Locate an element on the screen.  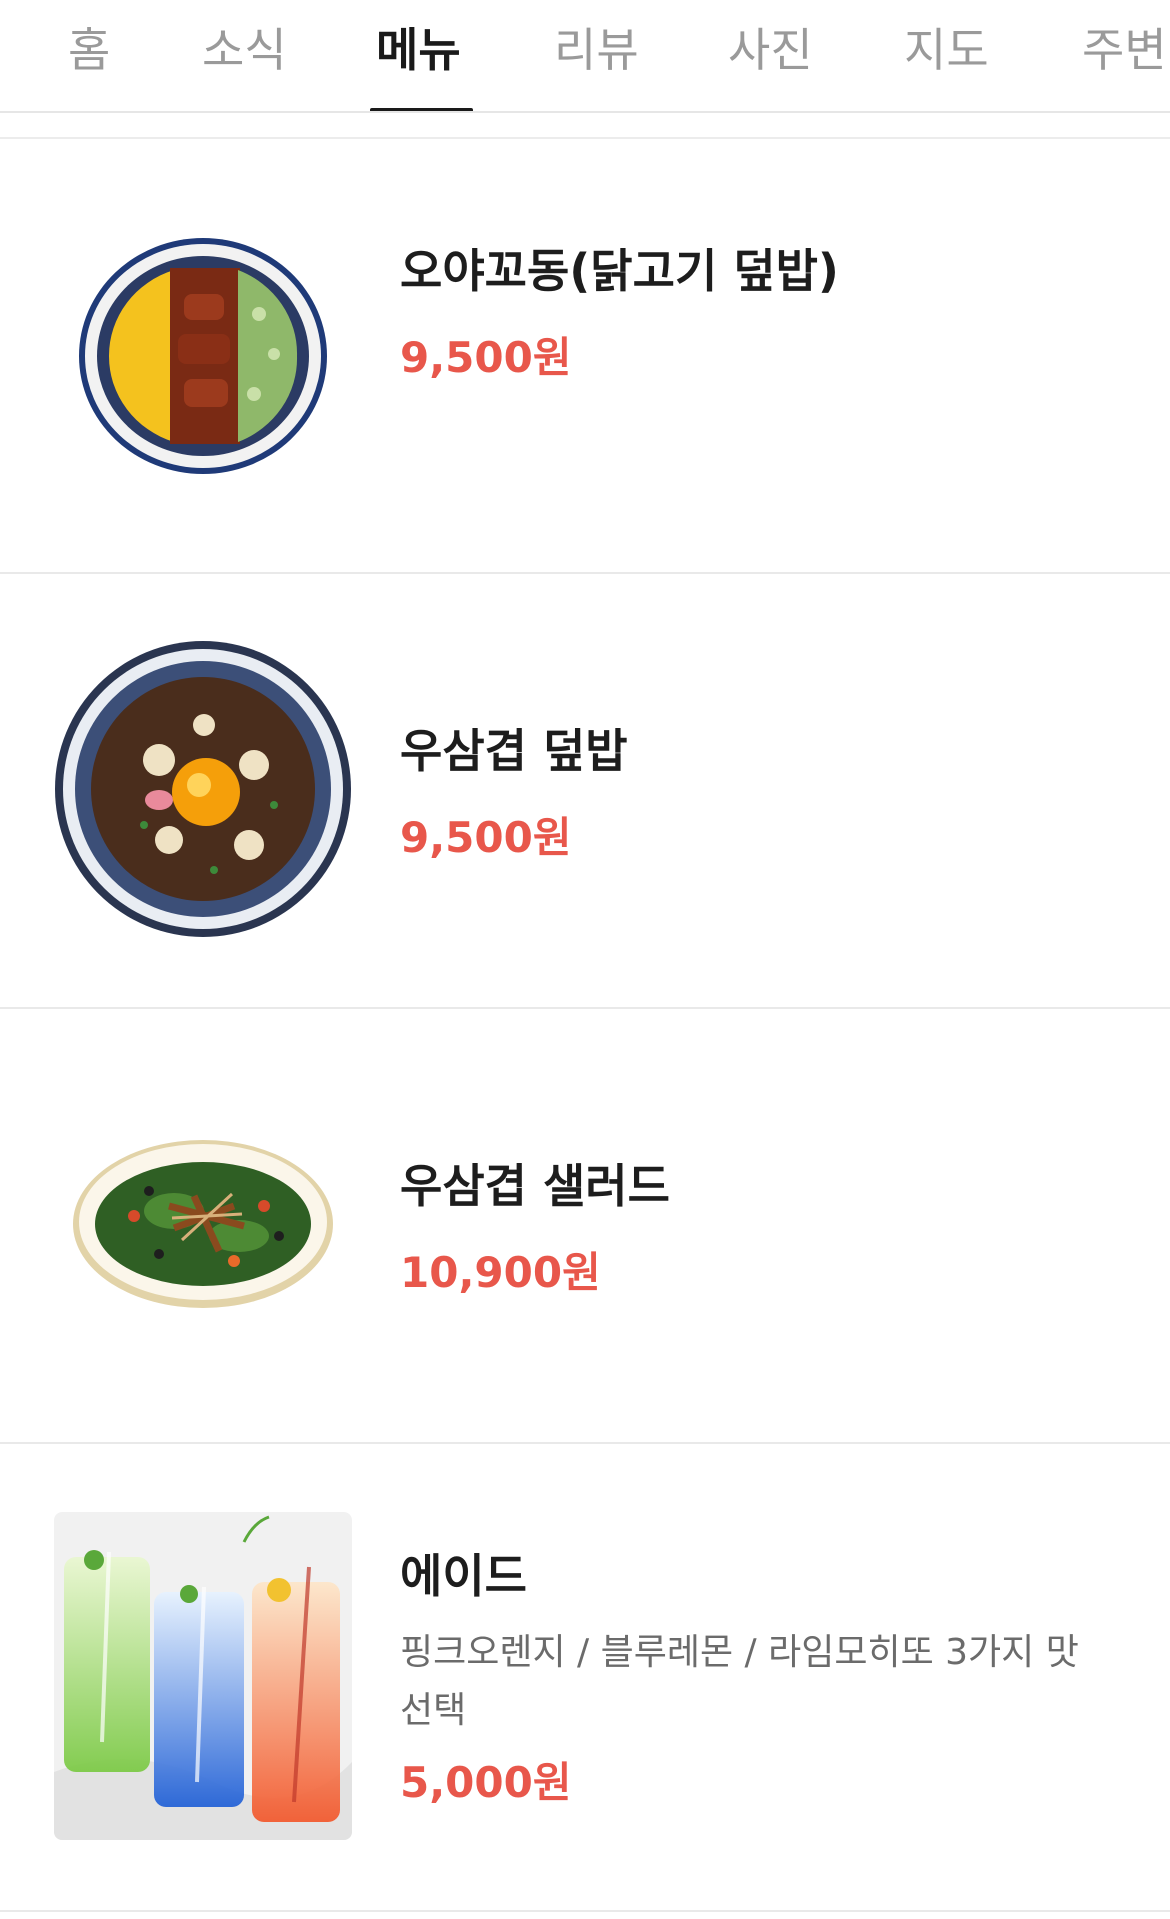
menu-item-name: 우삼겹 샐러드 is located at coordinates (535, 1186).